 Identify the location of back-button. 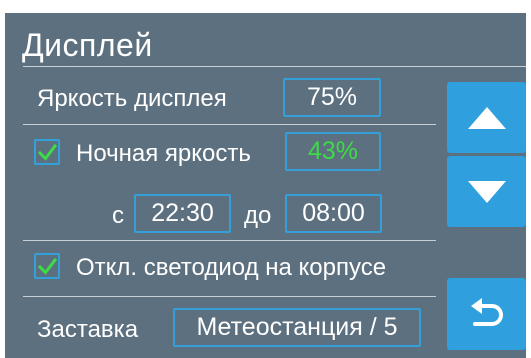
(486, 314).